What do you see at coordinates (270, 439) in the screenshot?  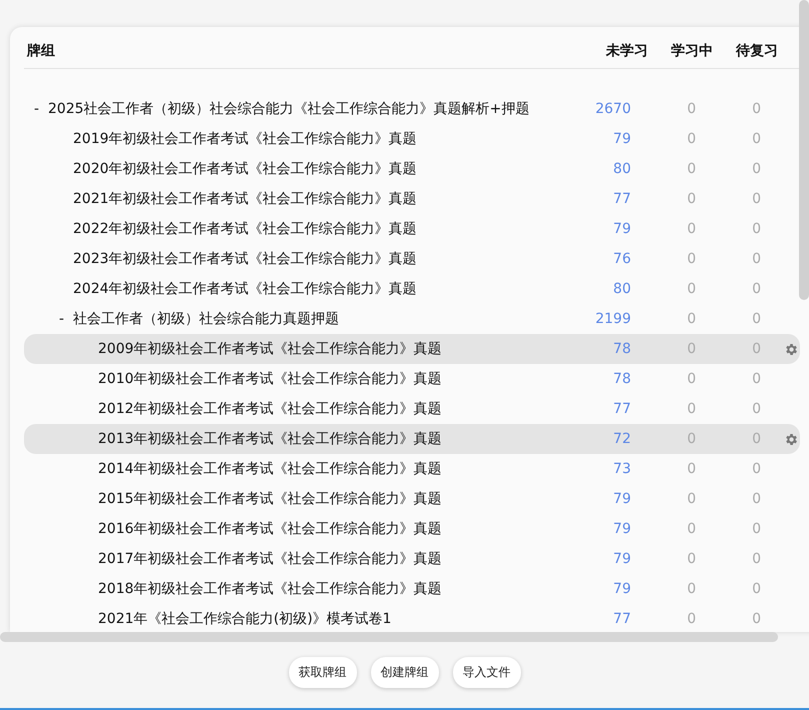 I see `deck-name: 2013年初级社会工作者考试《社会工作综合能力》真题` at bounding box center [270, 439].